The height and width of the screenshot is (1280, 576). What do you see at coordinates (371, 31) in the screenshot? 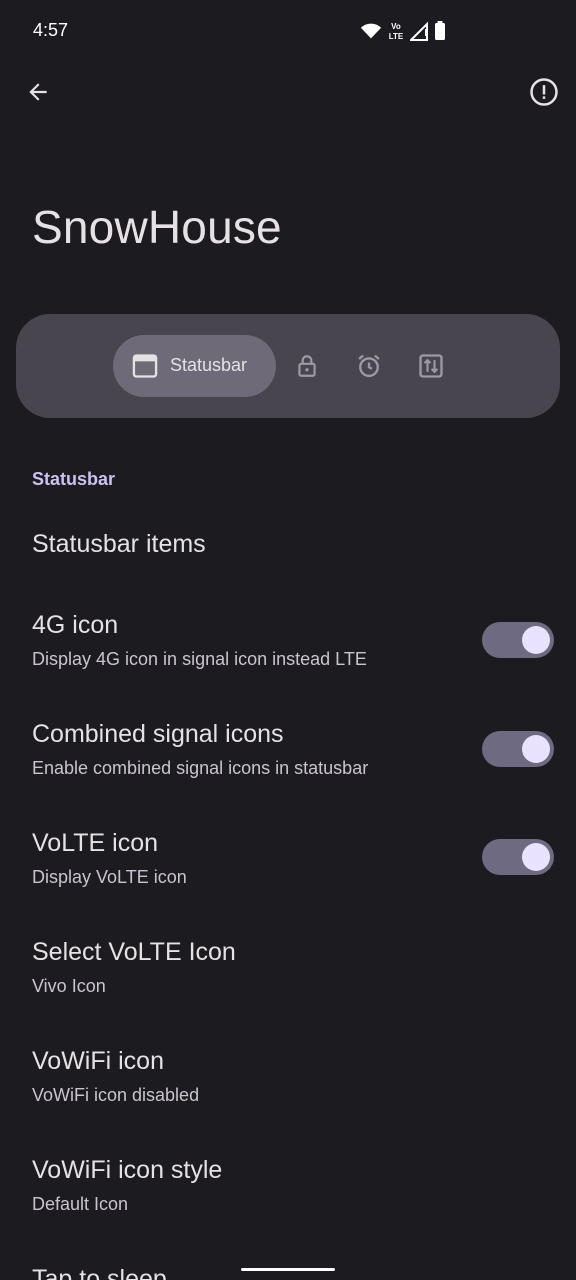
I see `wifi-icon` at bounding box center [371, 31].